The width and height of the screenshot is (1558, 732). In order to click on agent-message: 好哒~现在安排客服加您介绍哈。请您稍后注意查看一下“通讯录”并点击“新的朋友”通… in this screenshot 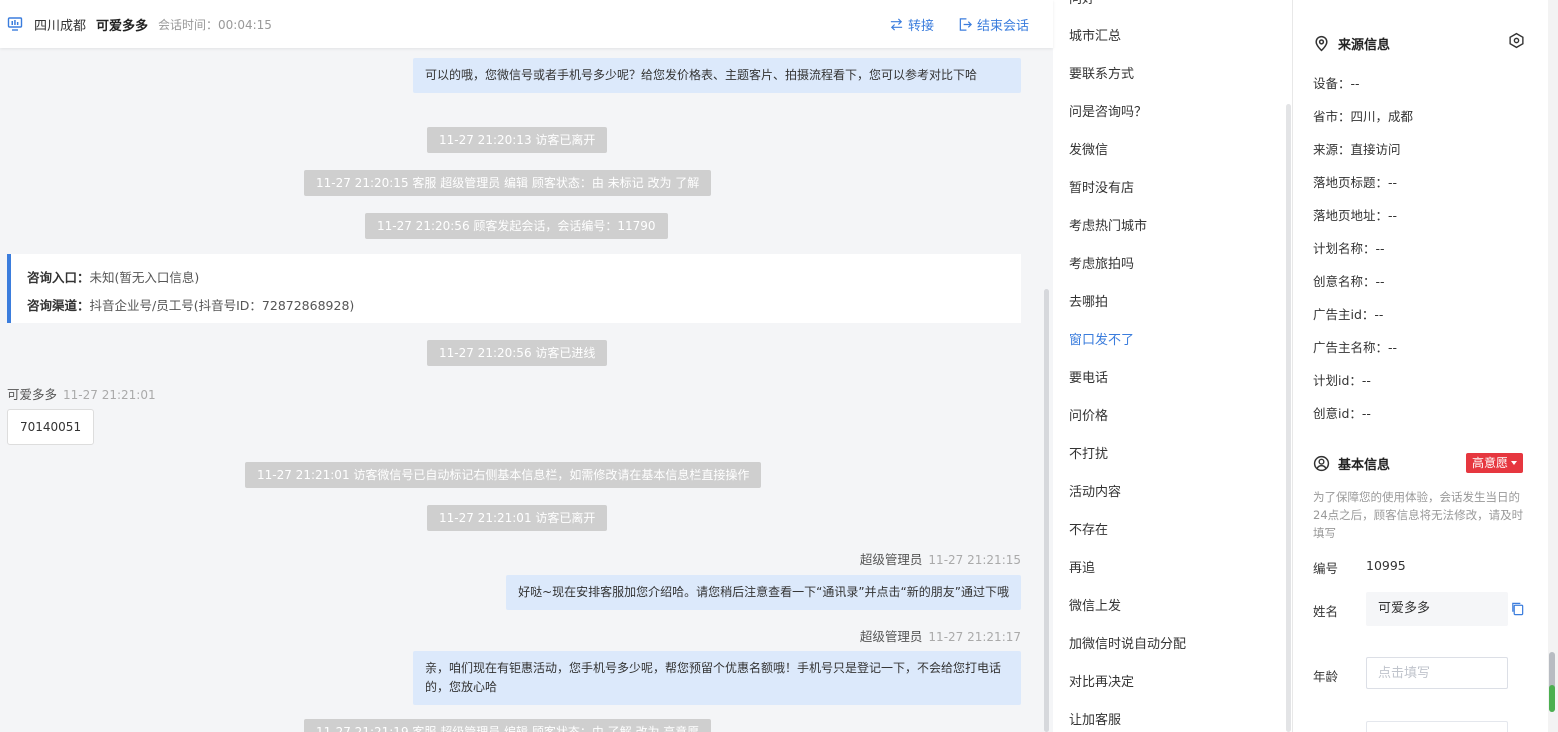, I will do `click(763, 592)`.